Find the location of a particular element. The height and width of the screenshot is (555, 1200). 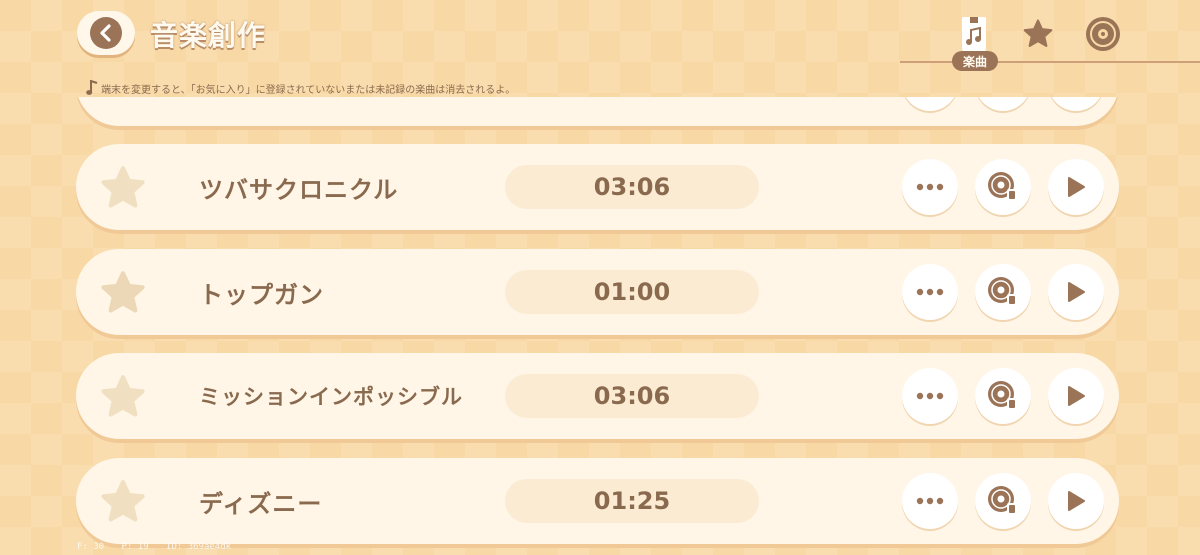

song-row: ディズニー 01:25 is located at coordinates (597, 501).